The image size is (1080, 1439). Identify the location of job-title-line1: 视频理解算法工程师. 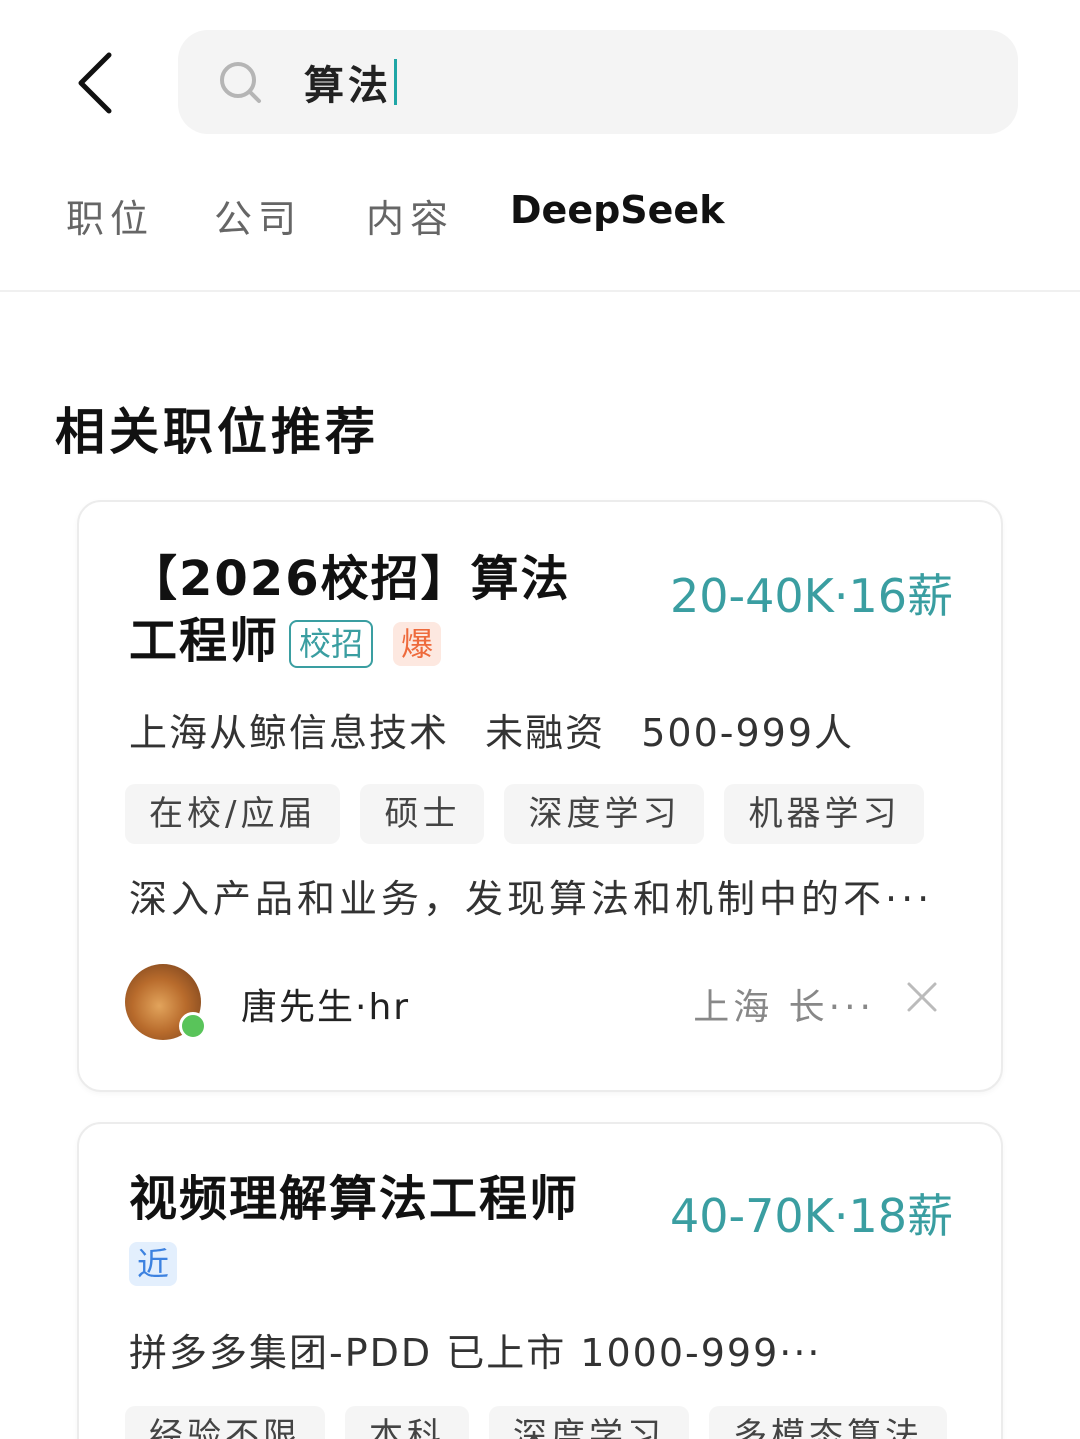
(354, 1199).